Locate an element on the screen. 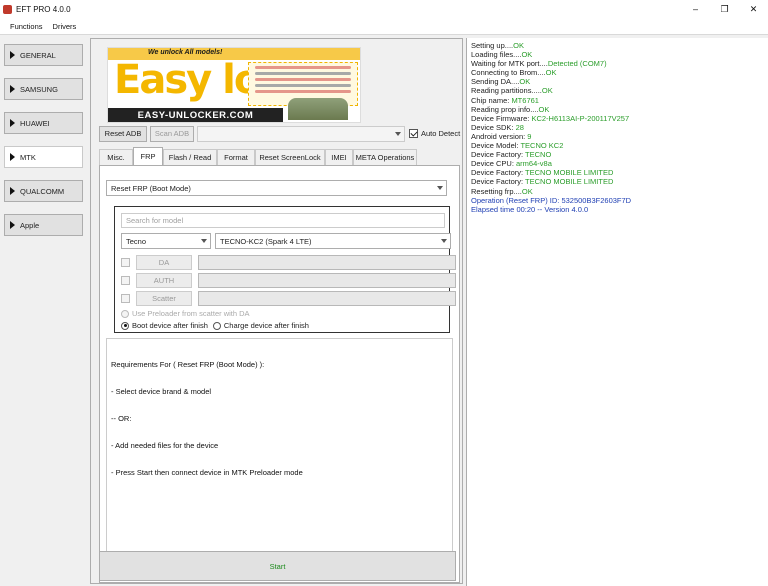  model-value: TECNO-KC2 (Spark 4 LTE) is located at coordinates (266, 241).